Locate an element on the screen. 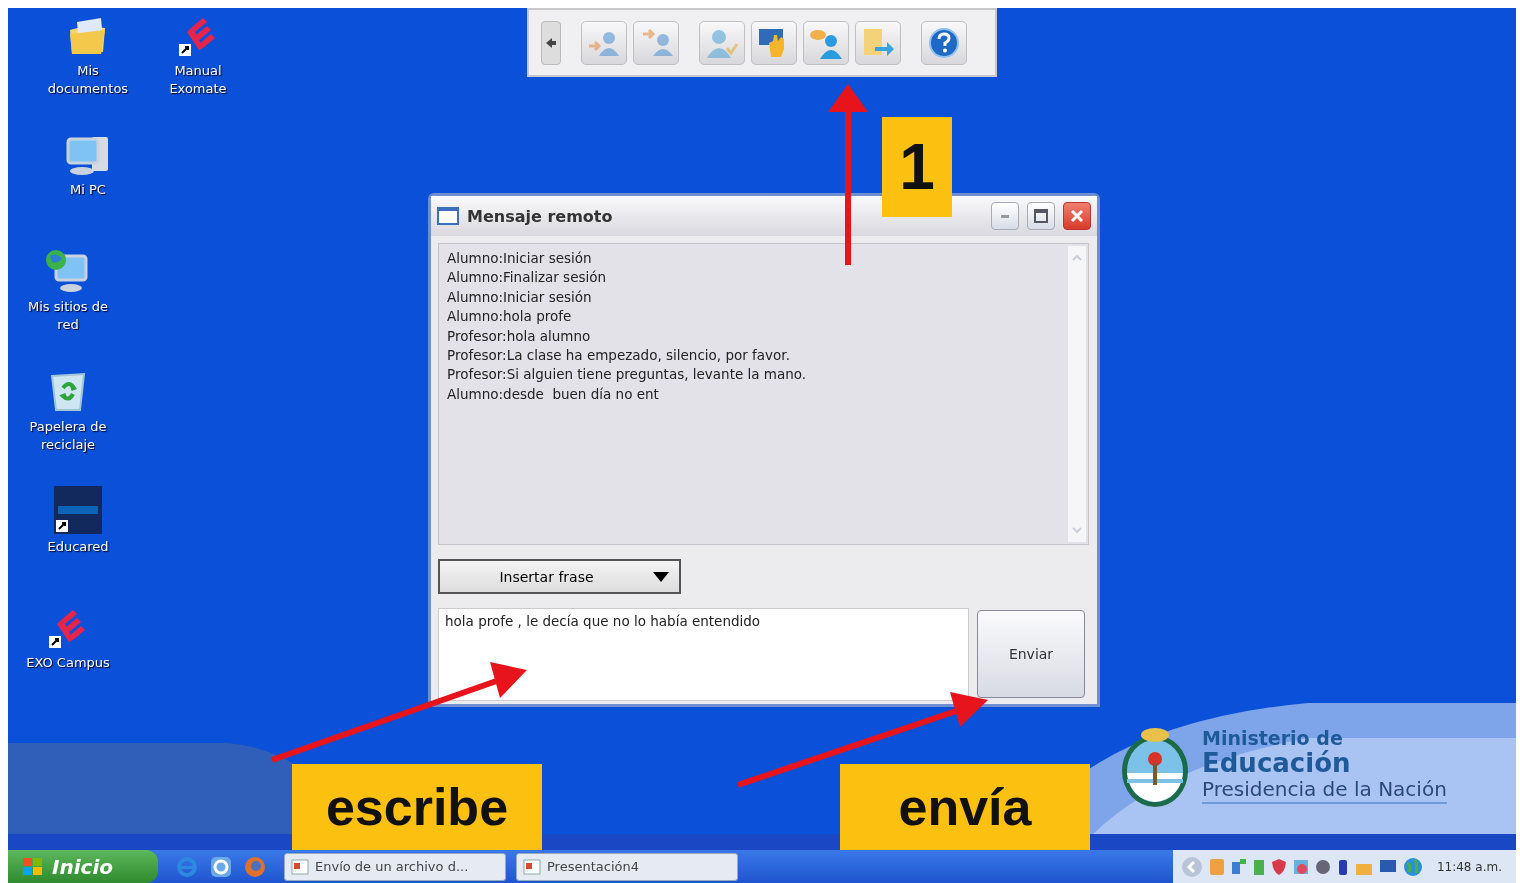 This screenshot has width=1520, height=883. minimize-button is located at coordinates (1005, 216).